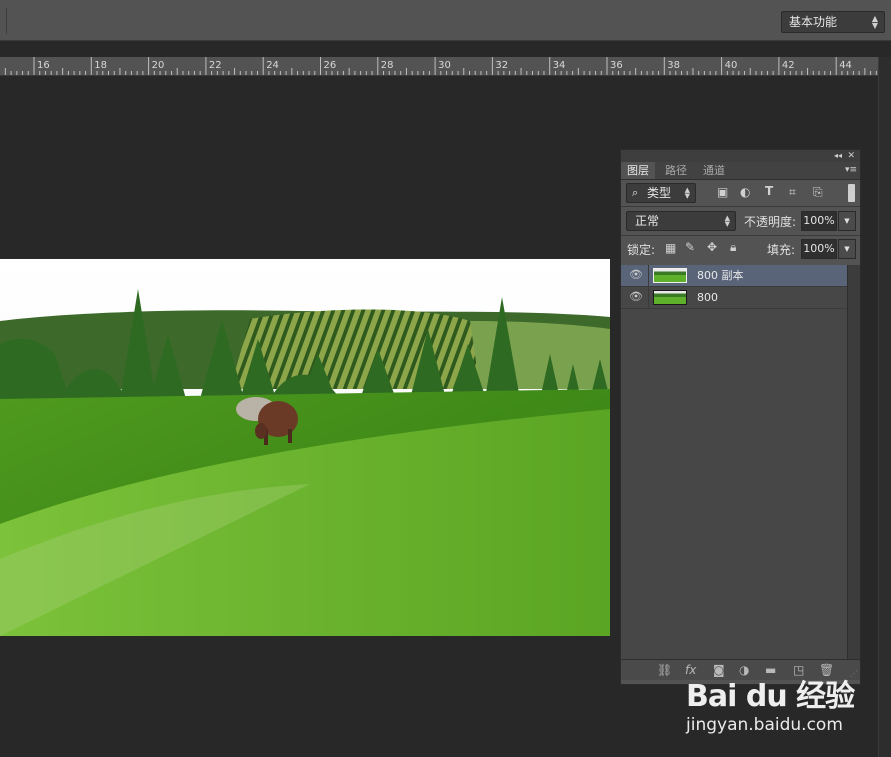  I want to click on fill-dropdown-button: ▼, so click(847, 249).